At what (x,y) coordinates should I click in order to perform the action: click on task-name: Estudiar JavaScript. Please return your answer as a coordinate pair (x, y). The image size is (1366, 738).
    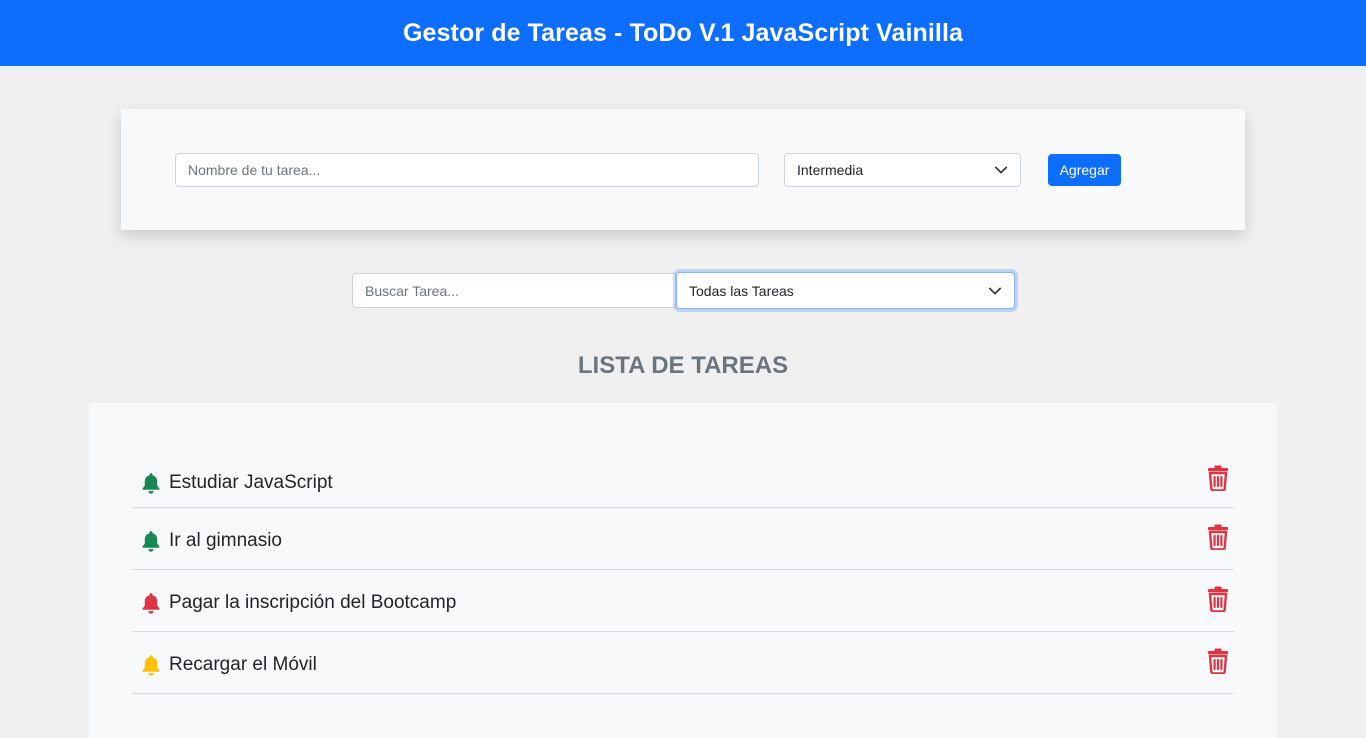
    Looking at the image, I should click on (251, 482).